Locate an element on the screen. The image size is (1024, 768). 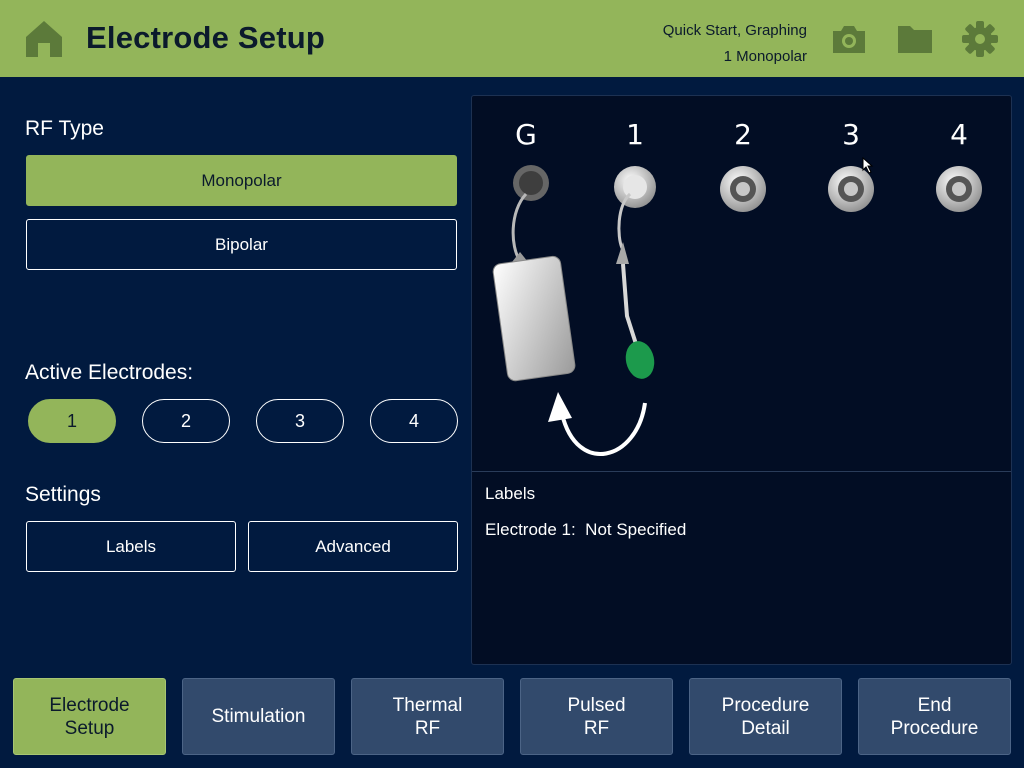
nav-pulsed-rf: Pulsed RF is located at coordinates (596, 716).